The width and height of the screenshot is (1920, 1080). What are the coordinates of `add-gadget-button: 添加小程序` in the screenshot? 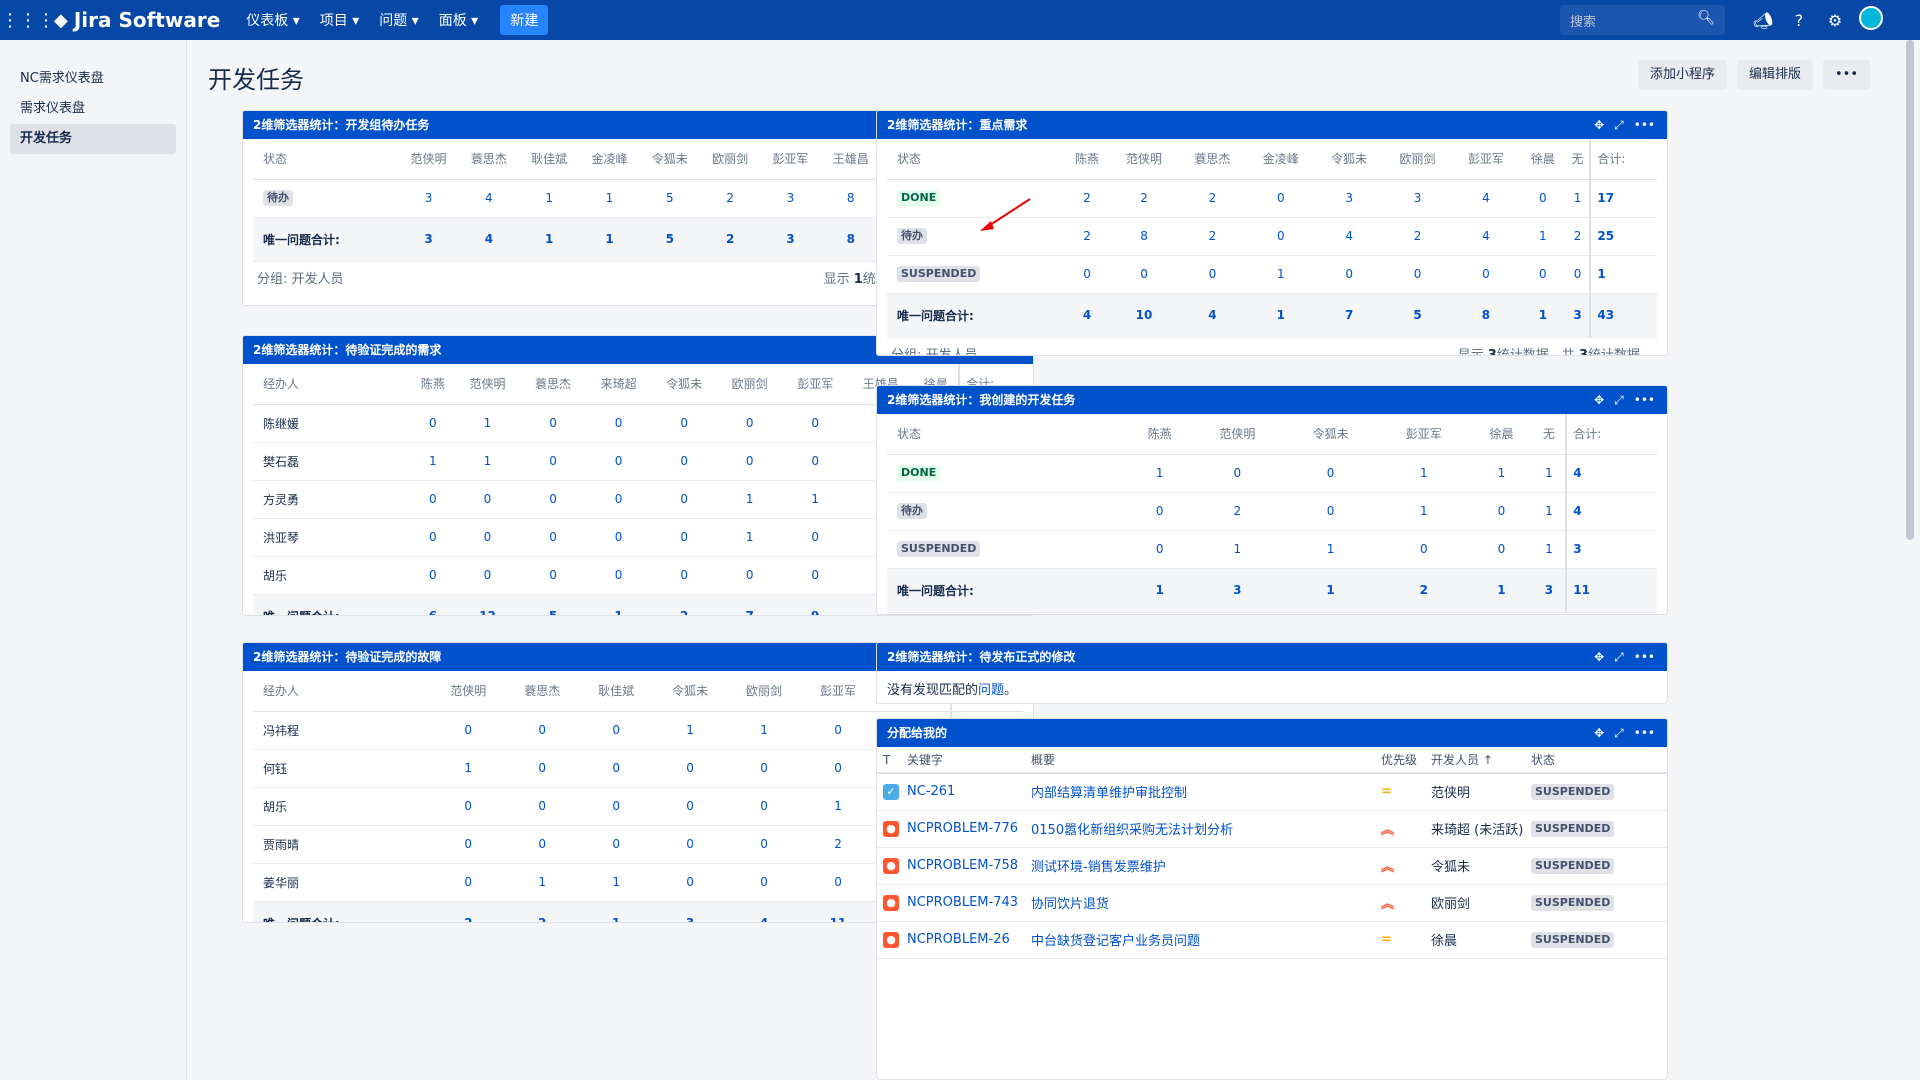 It's located at (1682, 75).